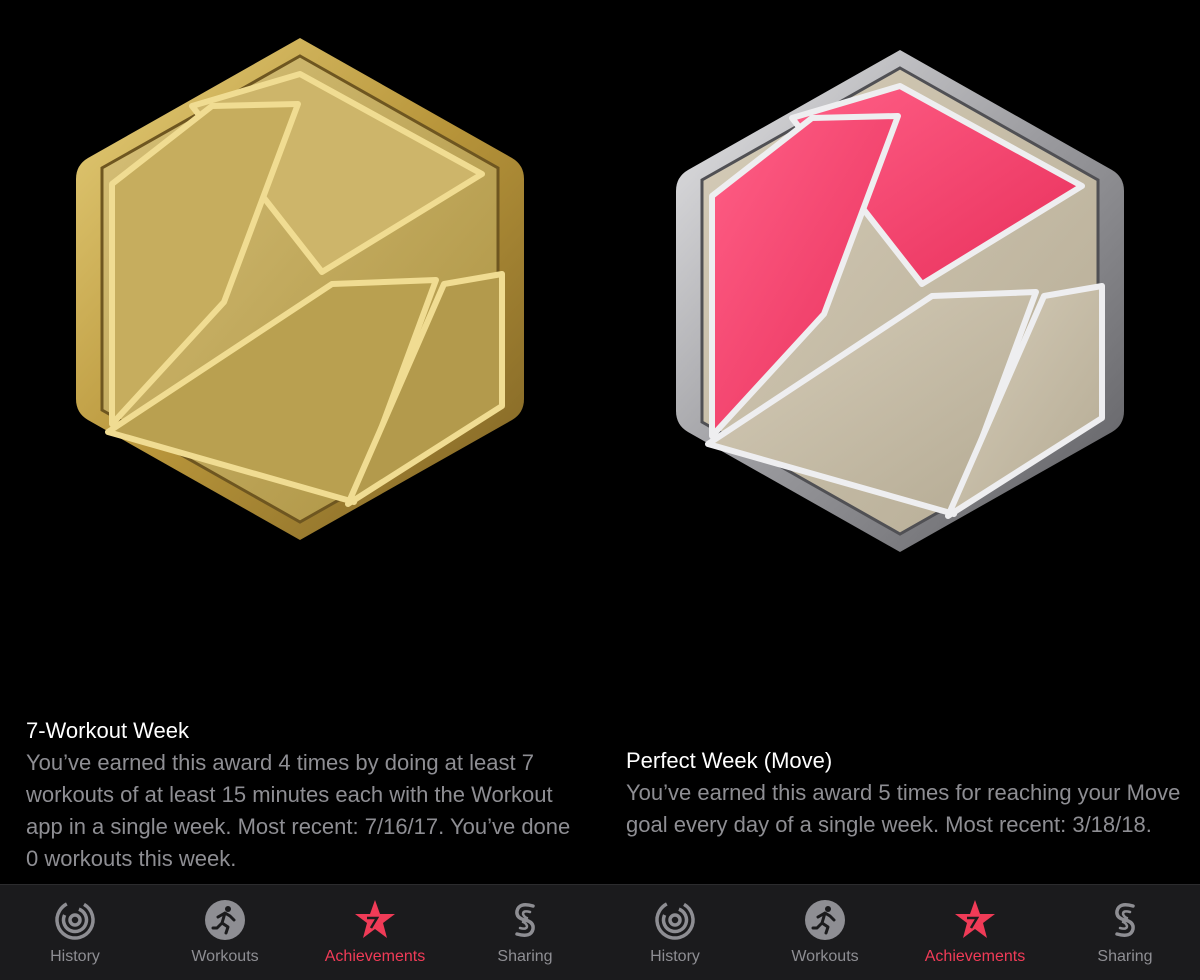 This screenshot has width=1200, height=980. What do you see at coordinates (729, 760) in the screenshot?
I see `award-title: Perfect Week (Move)` at bounding box center [729, 760].